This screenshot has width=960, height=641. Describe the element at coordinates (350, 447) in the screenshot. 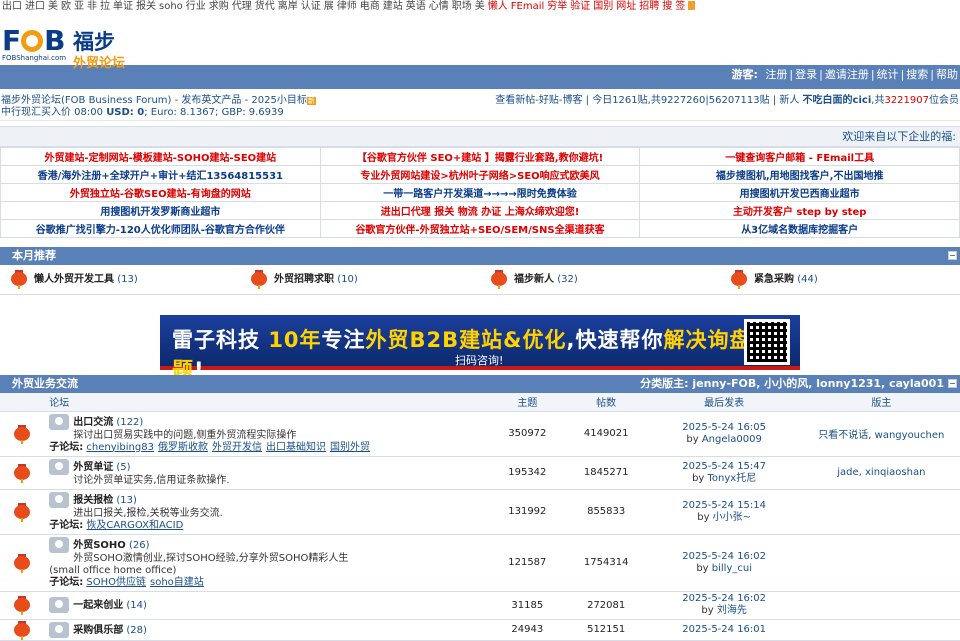

I see `subforum-link: 国别外贸` at that location.